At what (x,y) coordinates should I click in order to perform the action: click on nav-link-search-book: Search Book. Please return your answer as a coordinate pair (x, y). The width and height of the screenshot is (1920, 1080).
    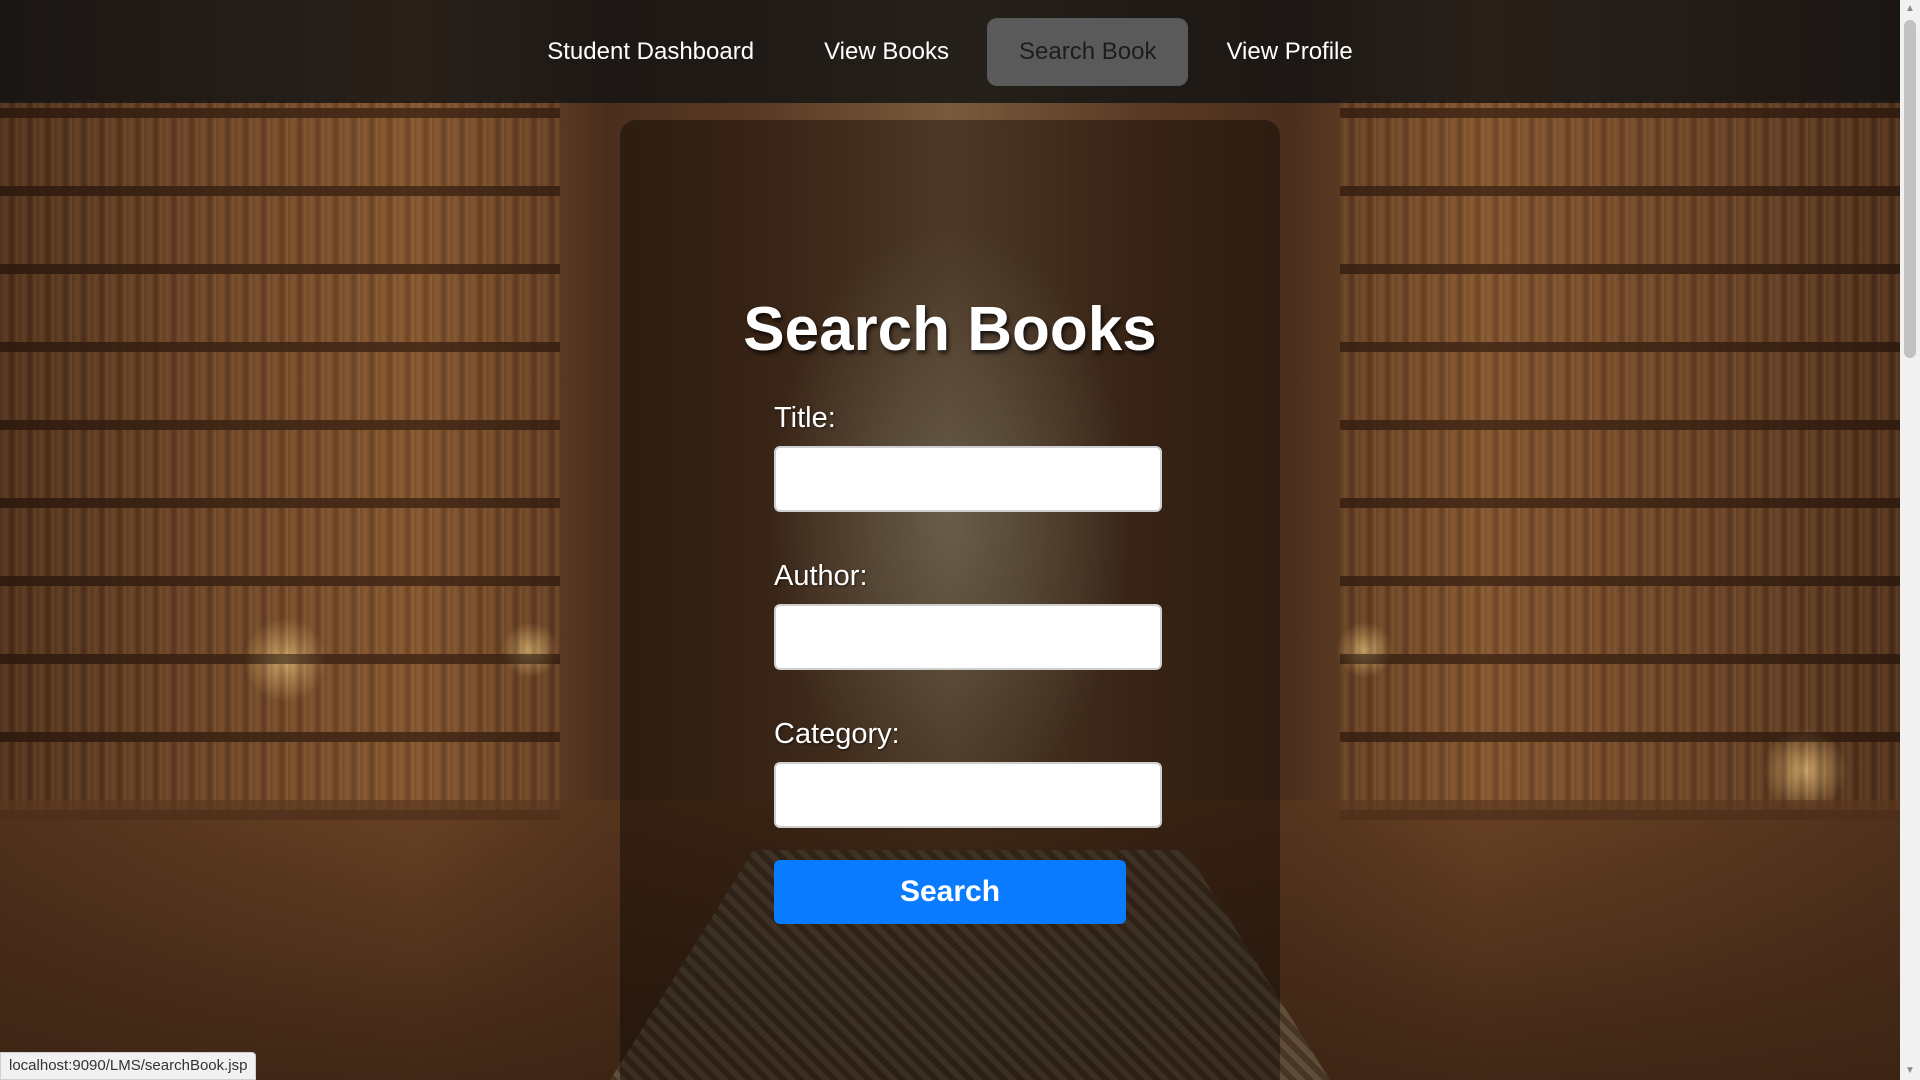
    Looking at the image, I should click on (1088, 51).